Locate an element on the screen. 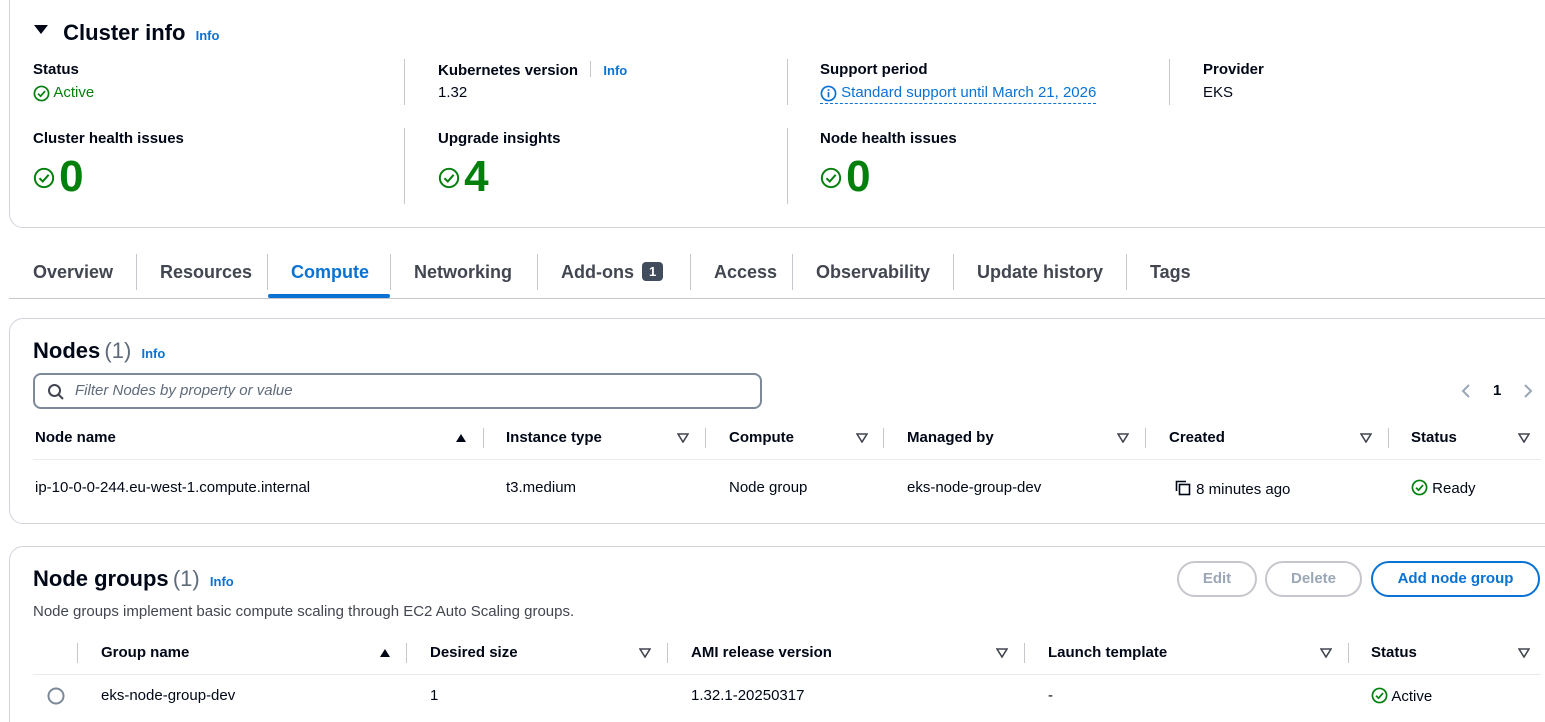 Image resolution: width=1545 pixels, height=722 pixels. group-name-link: eks-node-group-dev is located at coordinates (168, 695).